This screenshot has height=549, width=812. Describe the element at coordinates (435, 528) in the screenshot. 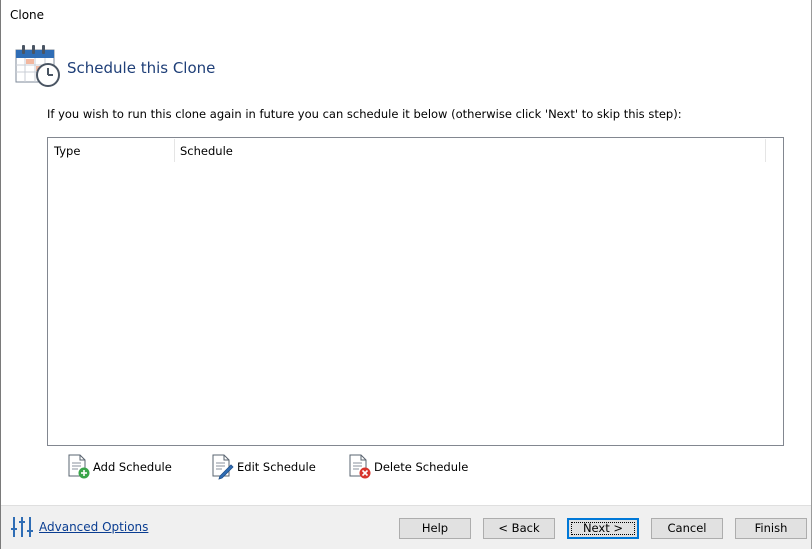

I see `help-button: Help` at that location.